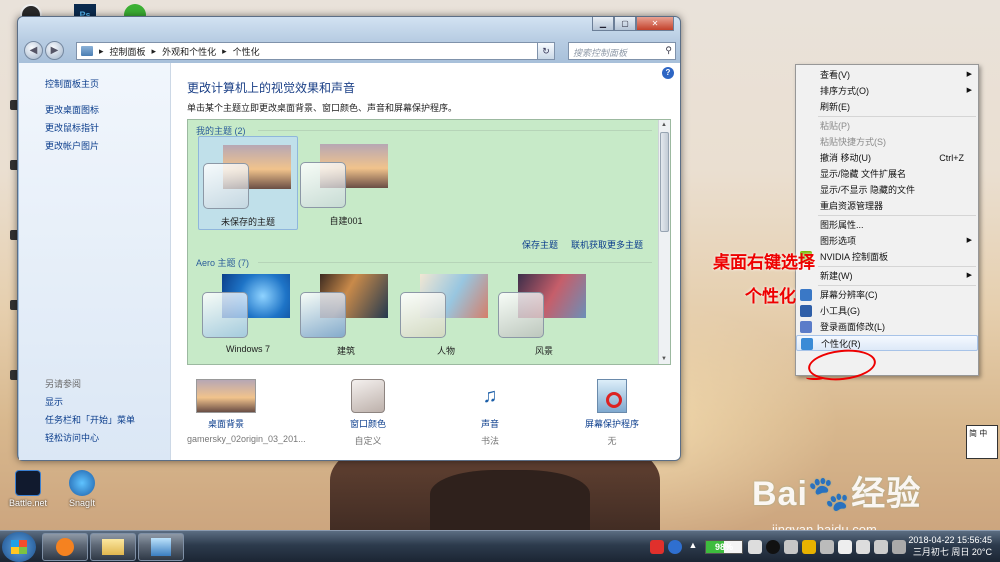 This screenshot has width=1000, height=562. What do you see at coordinates (836, 276) in the screenshot?
I see `menu-item-label: 新建(W)` at bounding box center [836, 276].